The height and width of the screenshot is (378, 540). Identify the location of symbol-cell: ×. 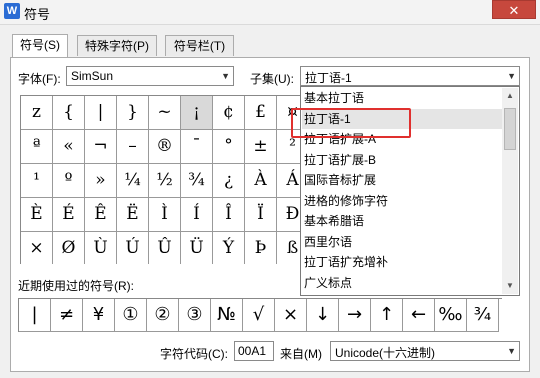
(37, 248).